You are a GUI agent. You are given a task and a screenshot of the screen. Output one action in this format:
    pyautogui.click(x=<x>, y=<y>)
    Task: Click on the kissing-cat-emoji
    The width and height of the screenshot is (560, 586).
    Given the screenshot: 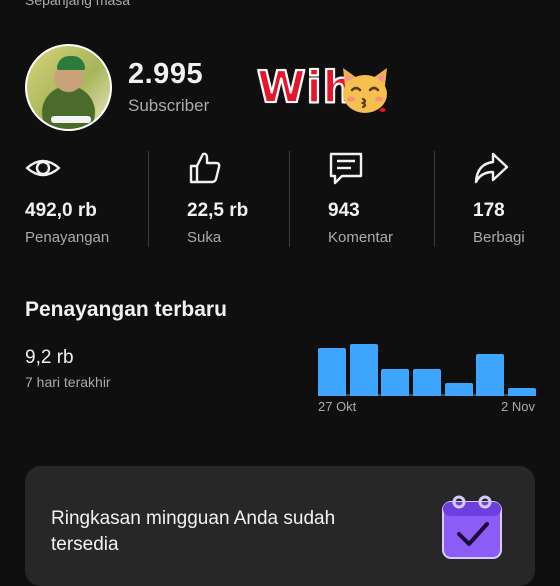 What is the action you would take?
    pyautogui.click(x=365, y=90)
    